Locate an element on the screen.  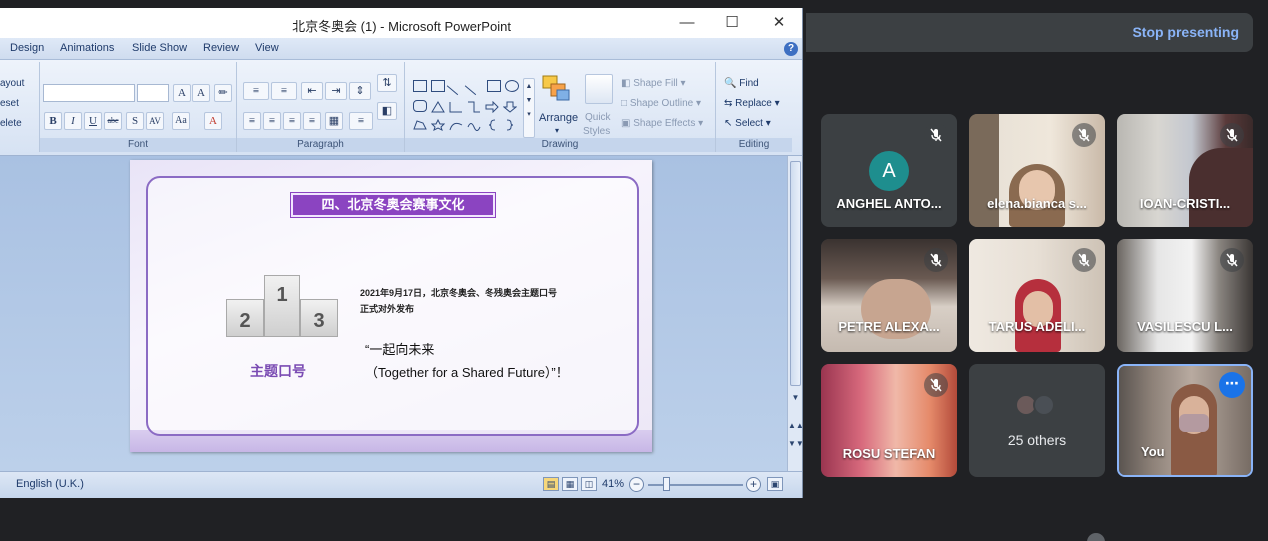
stop-presenting-button: Stop presenting is located at coordinates (1185, 32).